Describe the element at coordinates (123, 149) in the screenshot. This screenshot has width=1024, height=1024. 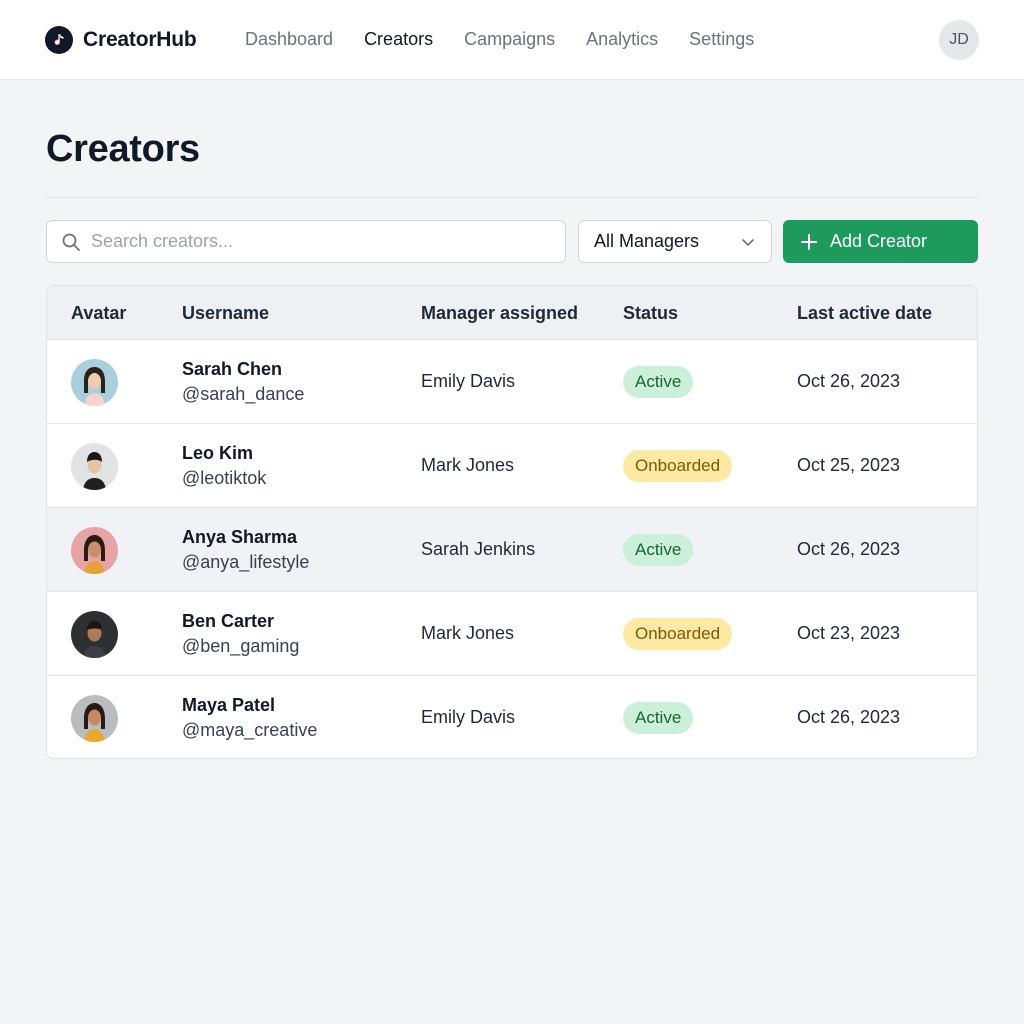
I see `page-title: Creators` at that location.